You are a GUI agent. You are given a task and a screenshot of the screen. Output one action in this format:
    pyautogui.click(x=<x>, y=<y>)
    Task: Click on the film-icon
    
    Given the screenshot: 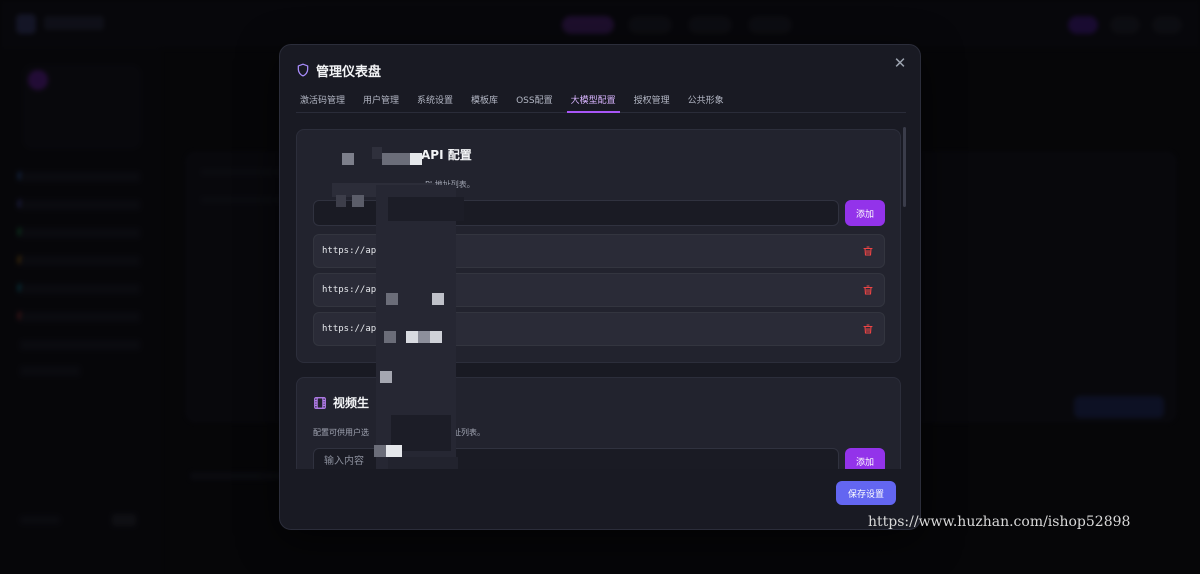 What is the action you would take?
    pyautogui.click(x=320, y=403)
    